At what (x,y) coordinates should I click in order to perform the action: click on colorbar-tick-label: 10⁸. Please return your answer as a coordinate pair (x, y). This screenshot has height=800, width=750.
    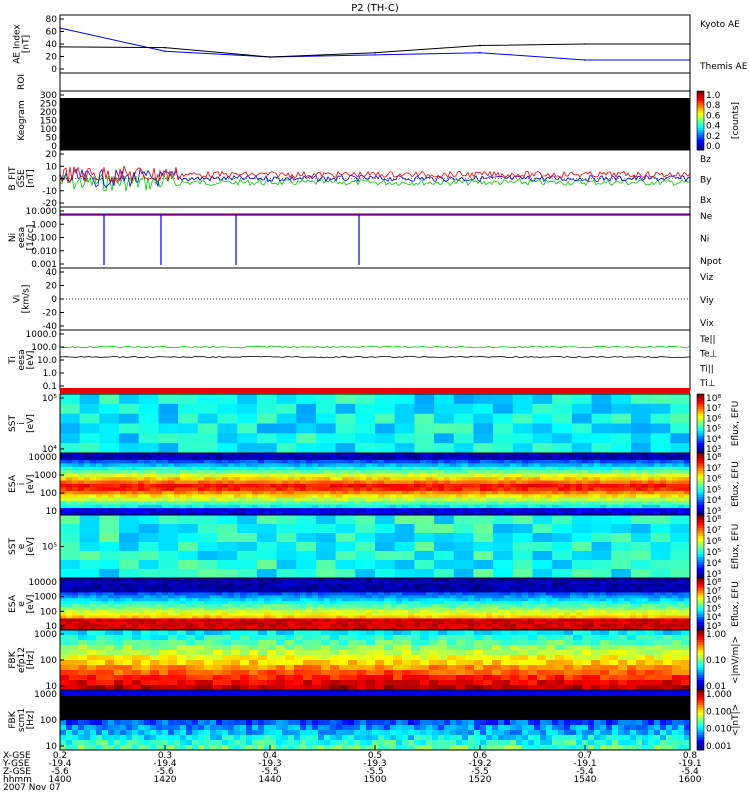
    Looking at the image, I should click on (713, 399).